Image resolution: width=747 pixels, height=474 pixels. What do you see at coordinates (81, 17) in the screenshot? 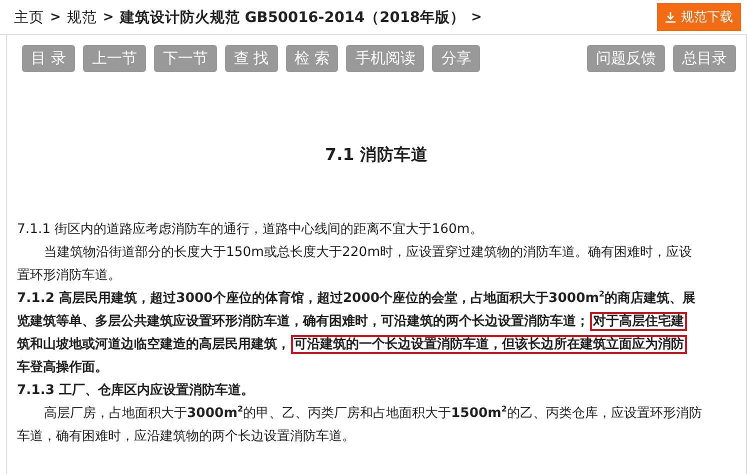
I see `breadcrumb-link: 规范` at bounding box center [81, 17].